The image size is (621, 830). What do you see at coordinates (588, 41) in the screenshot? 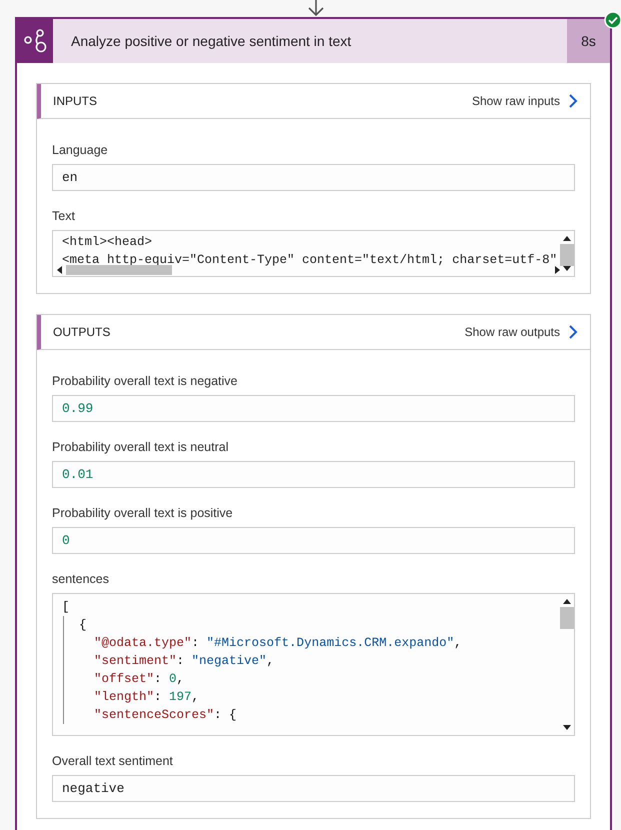
I see `duration-label: 8s` at bounding box center [588, 41].